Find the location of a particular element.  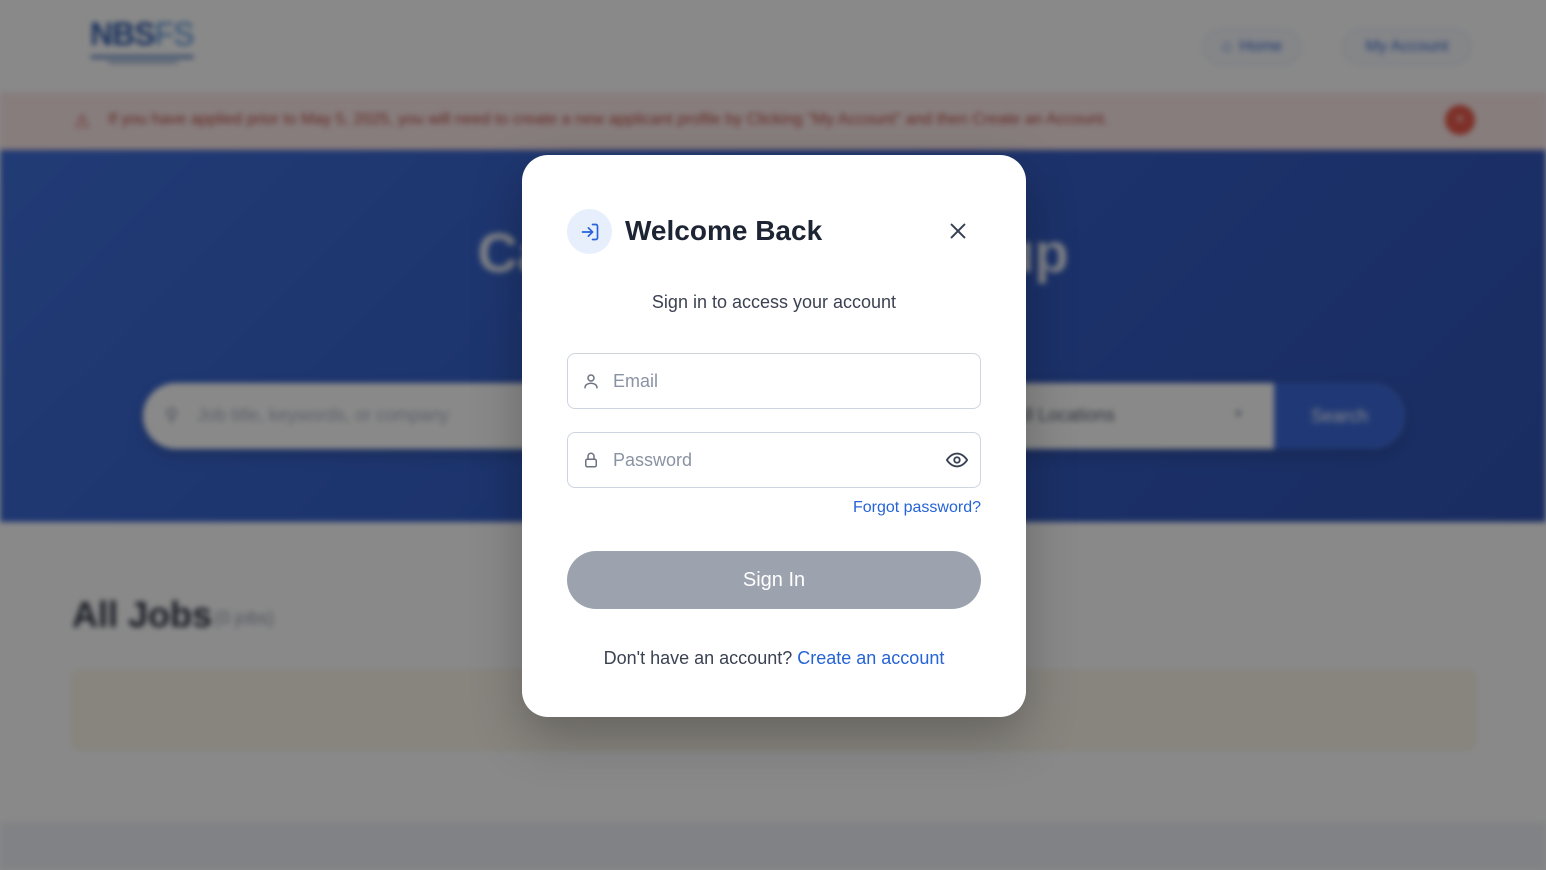

forgot-password-link: Forgot password? is located at coordinates (917, 508).